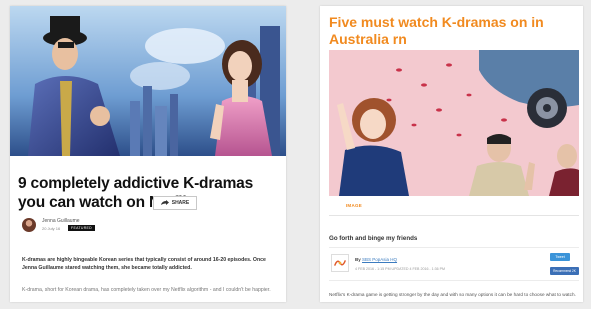  What do you see at coordinates (379, 259) in the screenshot?
I see `byline-source-link: SBS PopAsia HQ` at bounding box center [379, 259].